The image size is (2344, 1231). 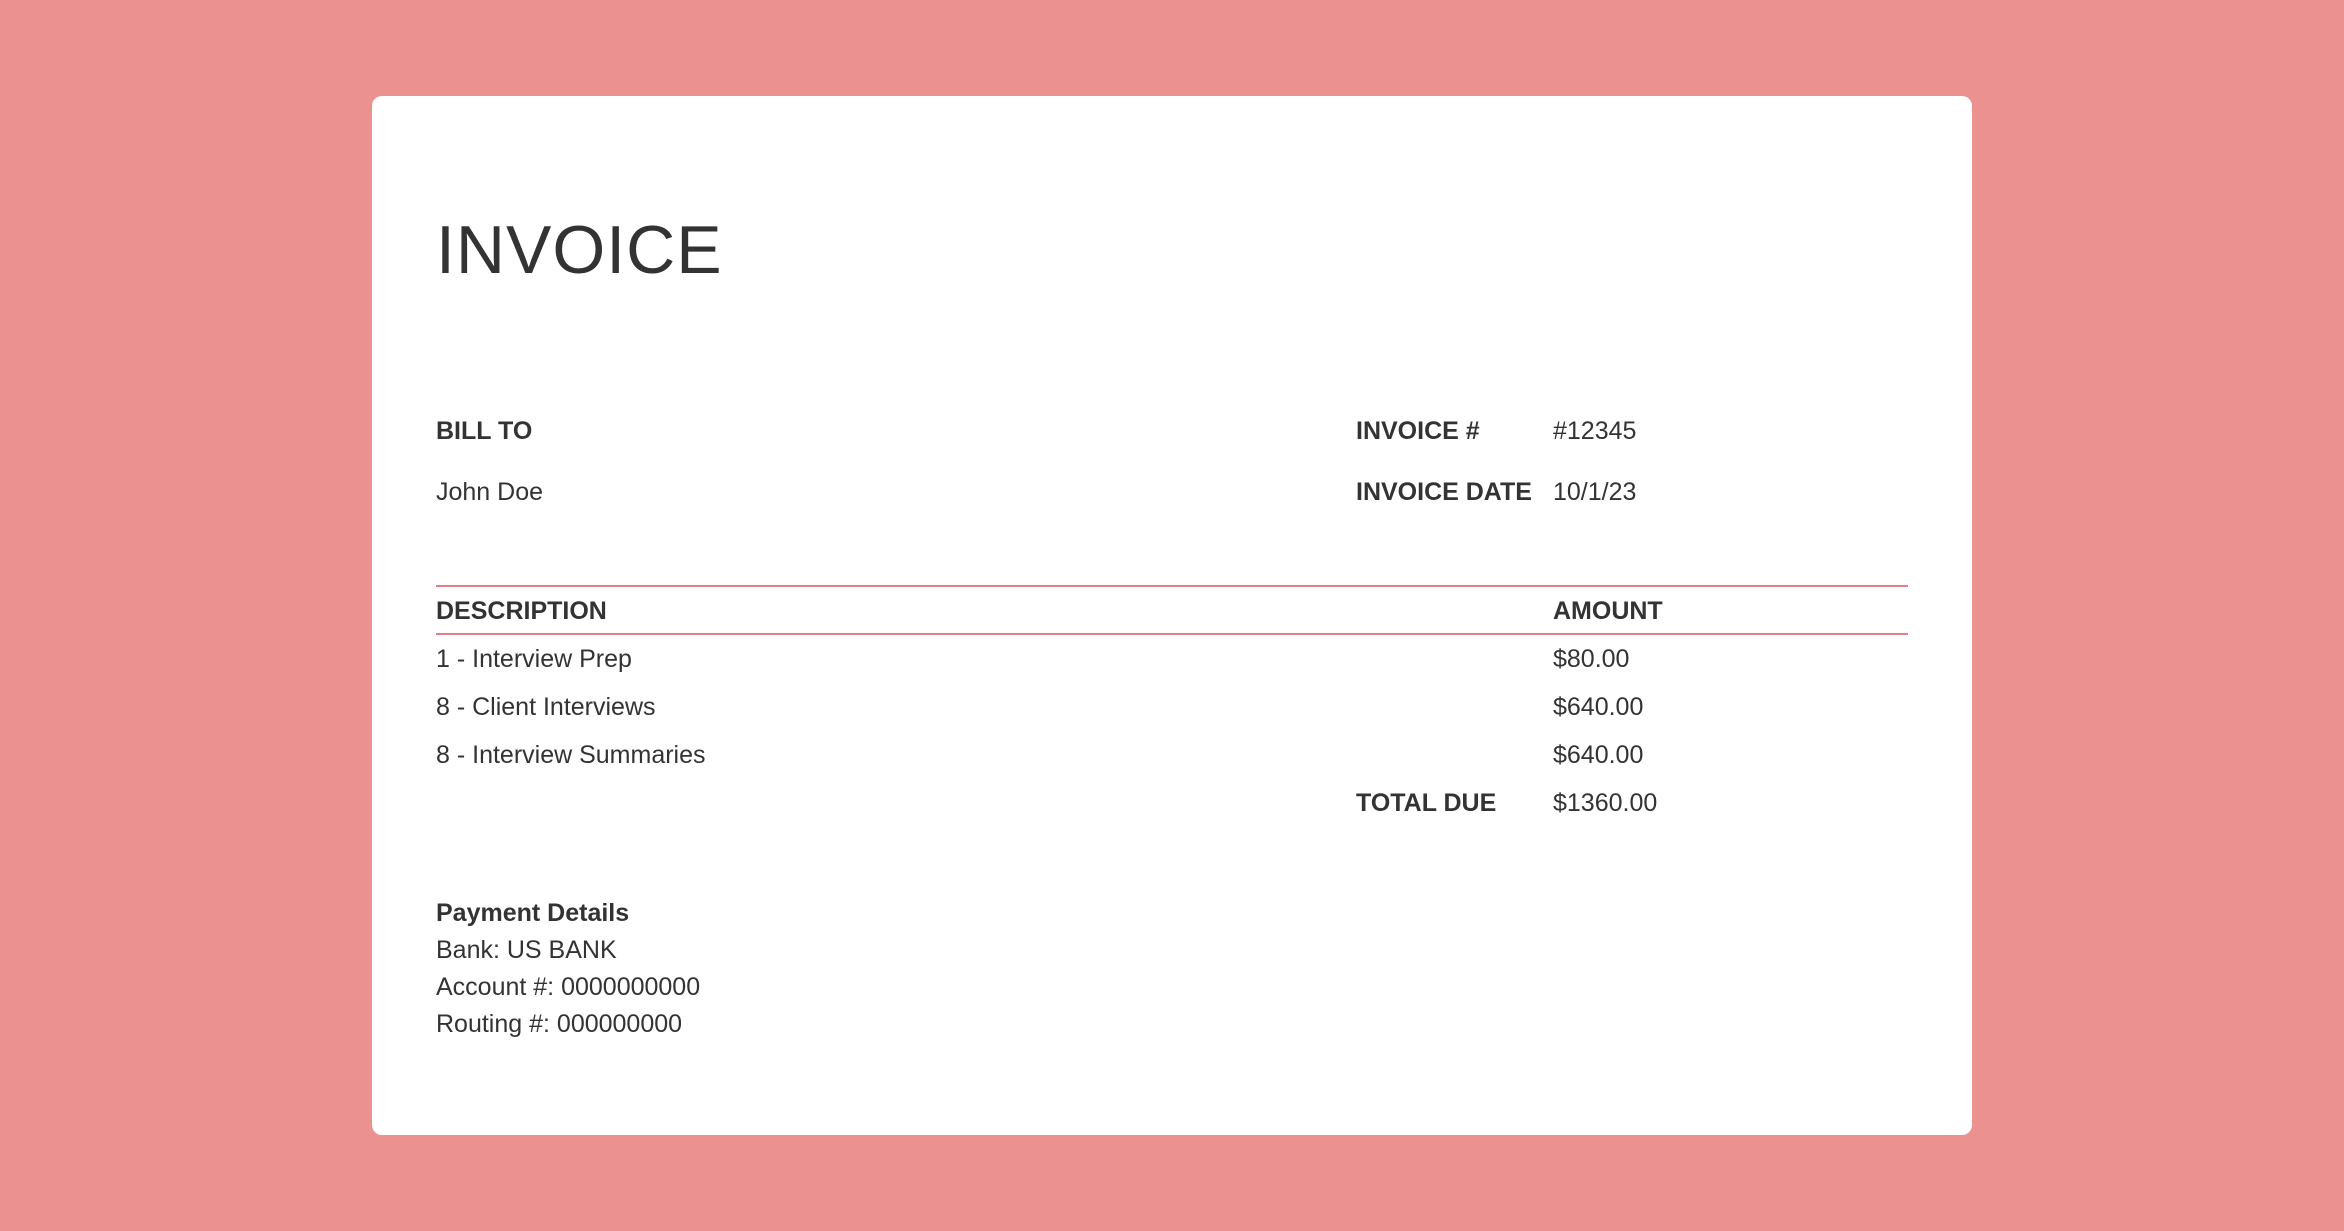 I want to click on payment-bank: Bank: US BANK, so click(x=526, y=950).